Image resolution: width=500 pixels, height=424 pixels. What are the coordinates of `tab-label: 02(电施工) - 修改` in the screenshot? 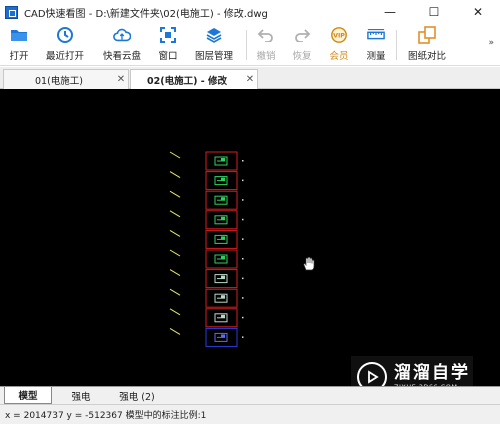 It's located at (187, 81).